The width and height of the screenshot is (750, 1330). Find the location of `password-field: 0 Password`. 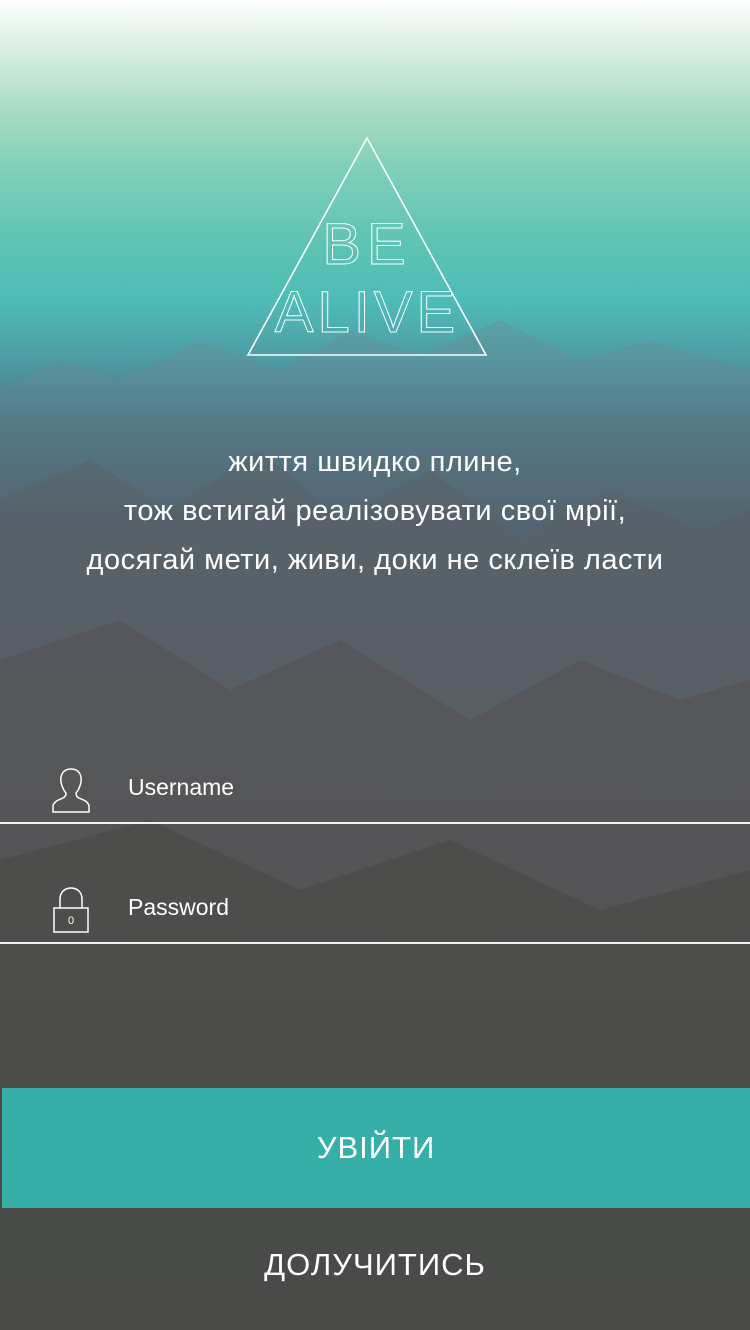

password-field: 0 Password is located at coordinates (375, 913).